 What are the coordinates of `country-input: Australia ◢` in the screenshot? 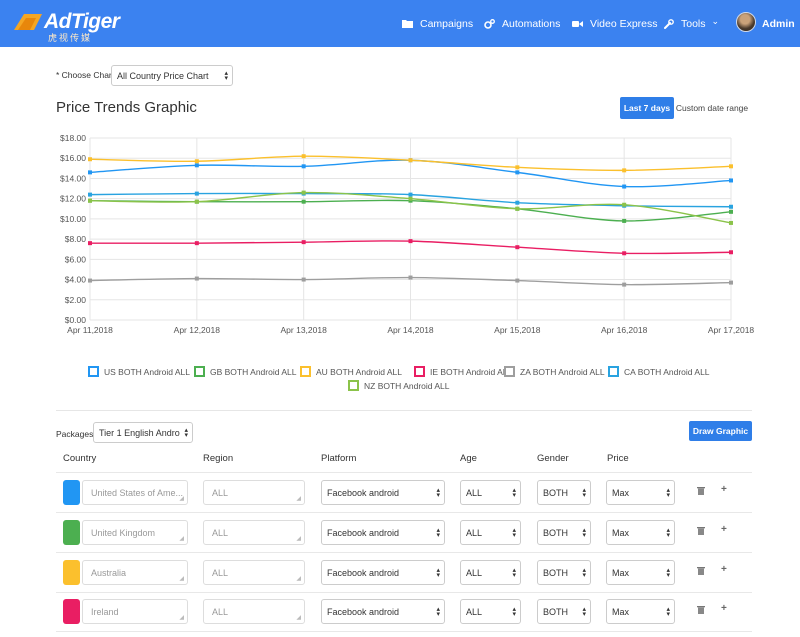 It's located at (135, 572).